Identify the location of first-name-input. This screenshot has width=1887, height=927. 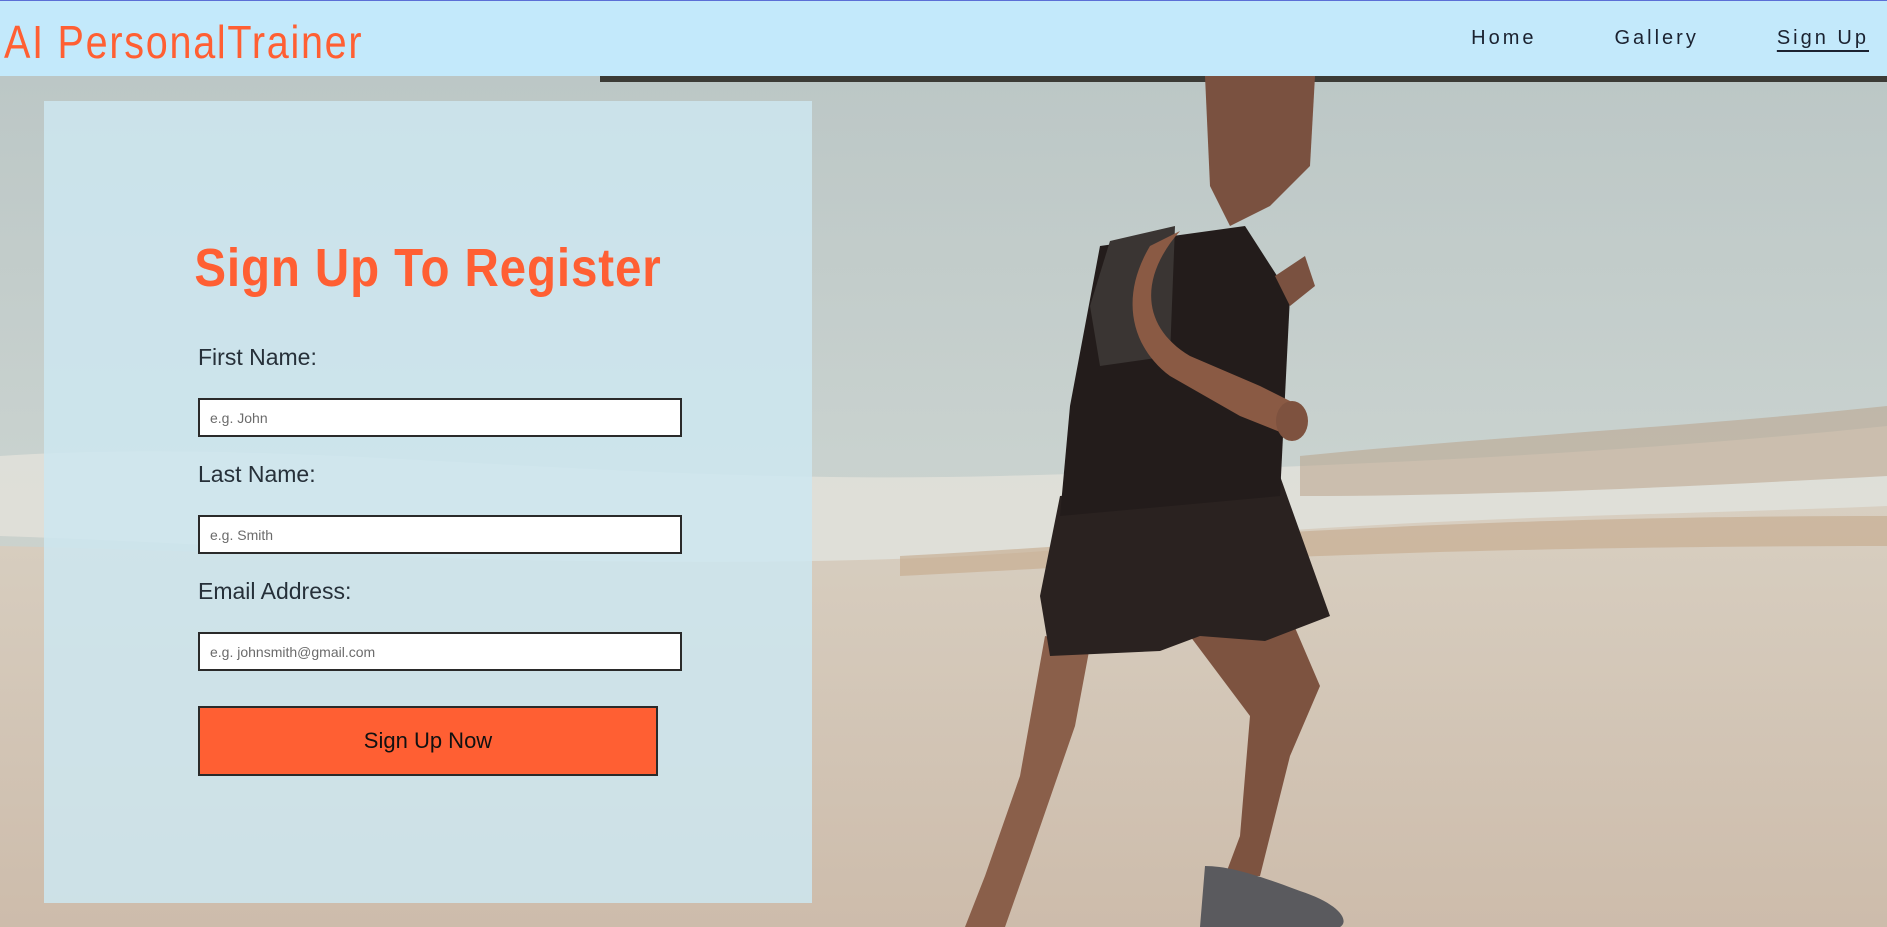
(440, 417).